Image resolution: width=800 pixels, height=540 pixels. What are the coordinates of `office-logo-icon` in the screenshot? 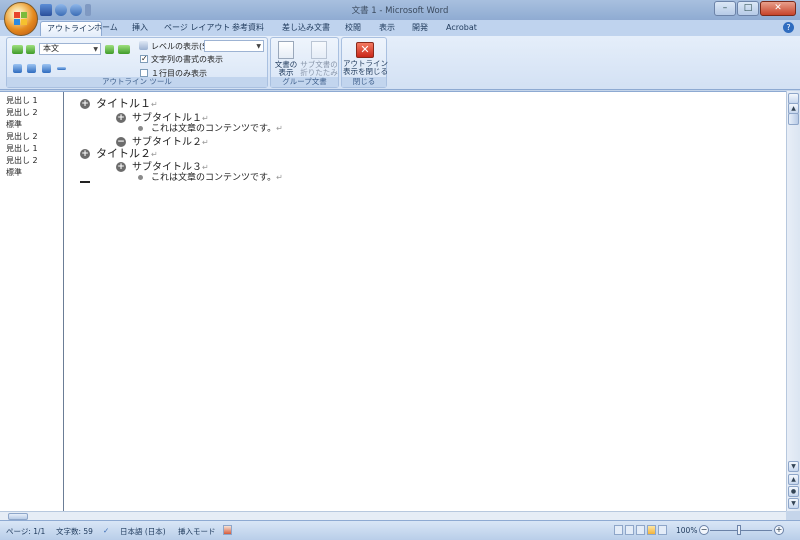 It's located at (21, 19).